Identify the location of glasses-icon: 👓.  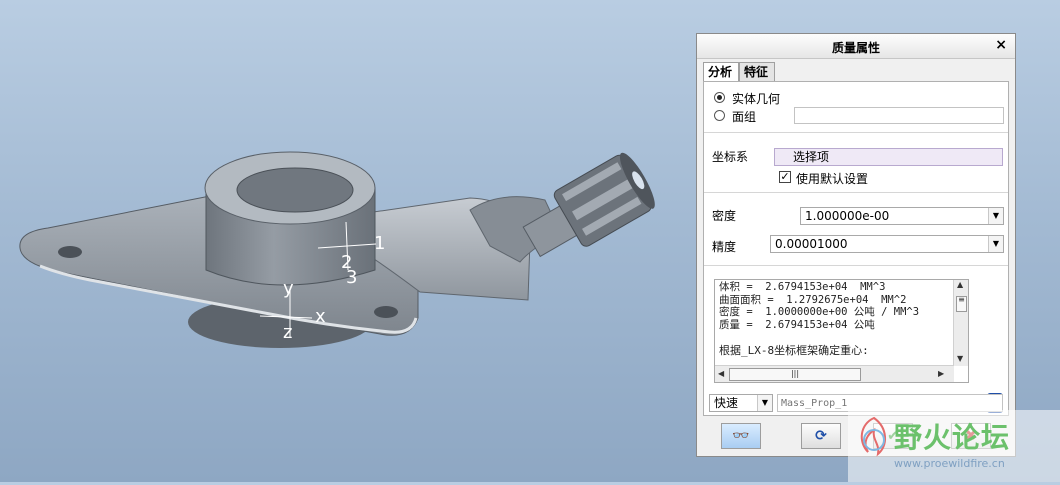
(741, 436).